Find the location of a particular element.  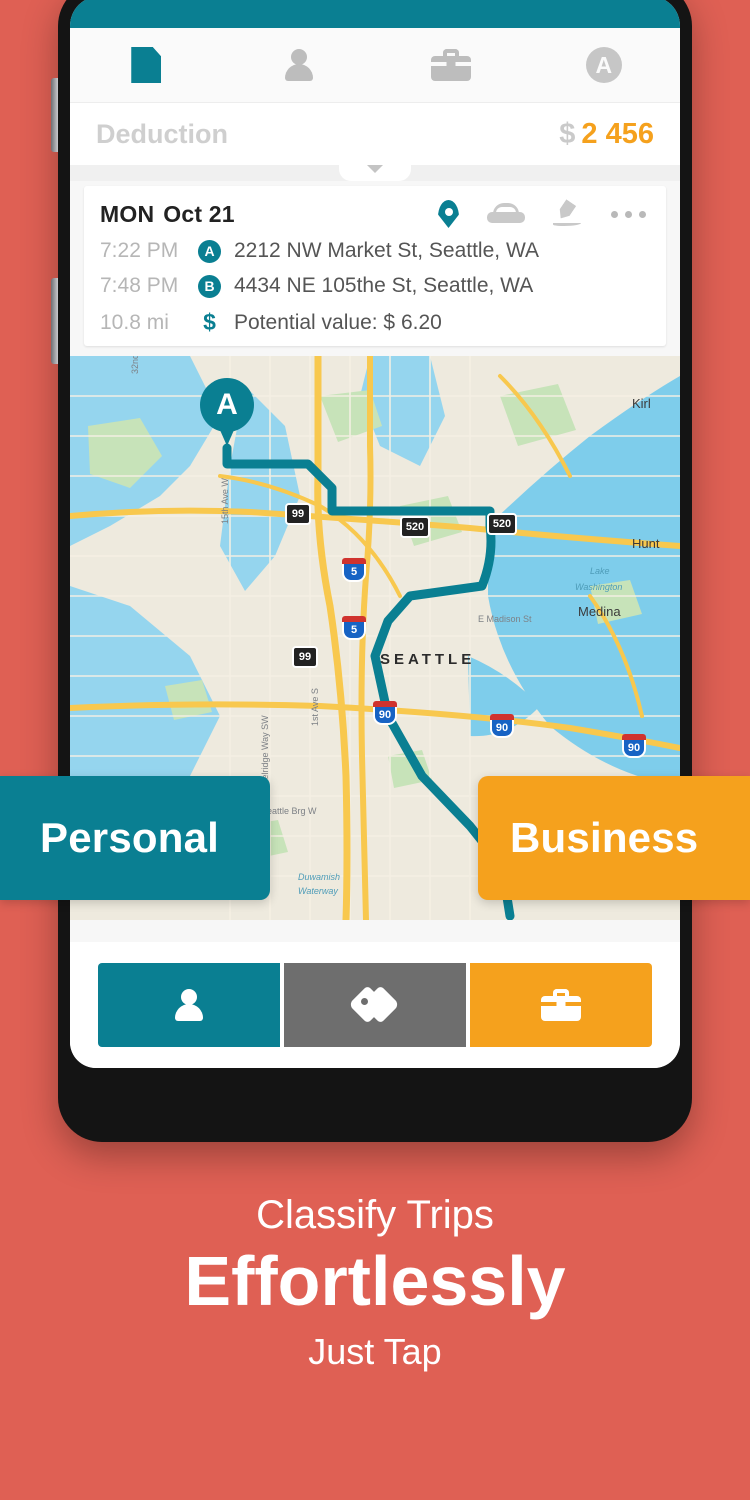

business-callout: Business is located at coordinates (614, 838).